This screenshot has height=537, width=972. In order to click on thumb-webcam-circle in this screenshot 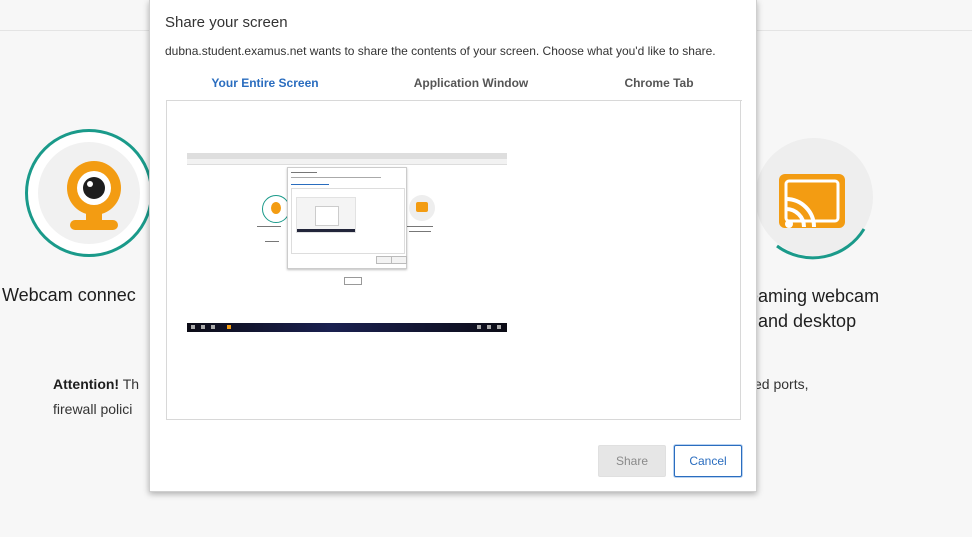, I will do `click(276, 209)`.